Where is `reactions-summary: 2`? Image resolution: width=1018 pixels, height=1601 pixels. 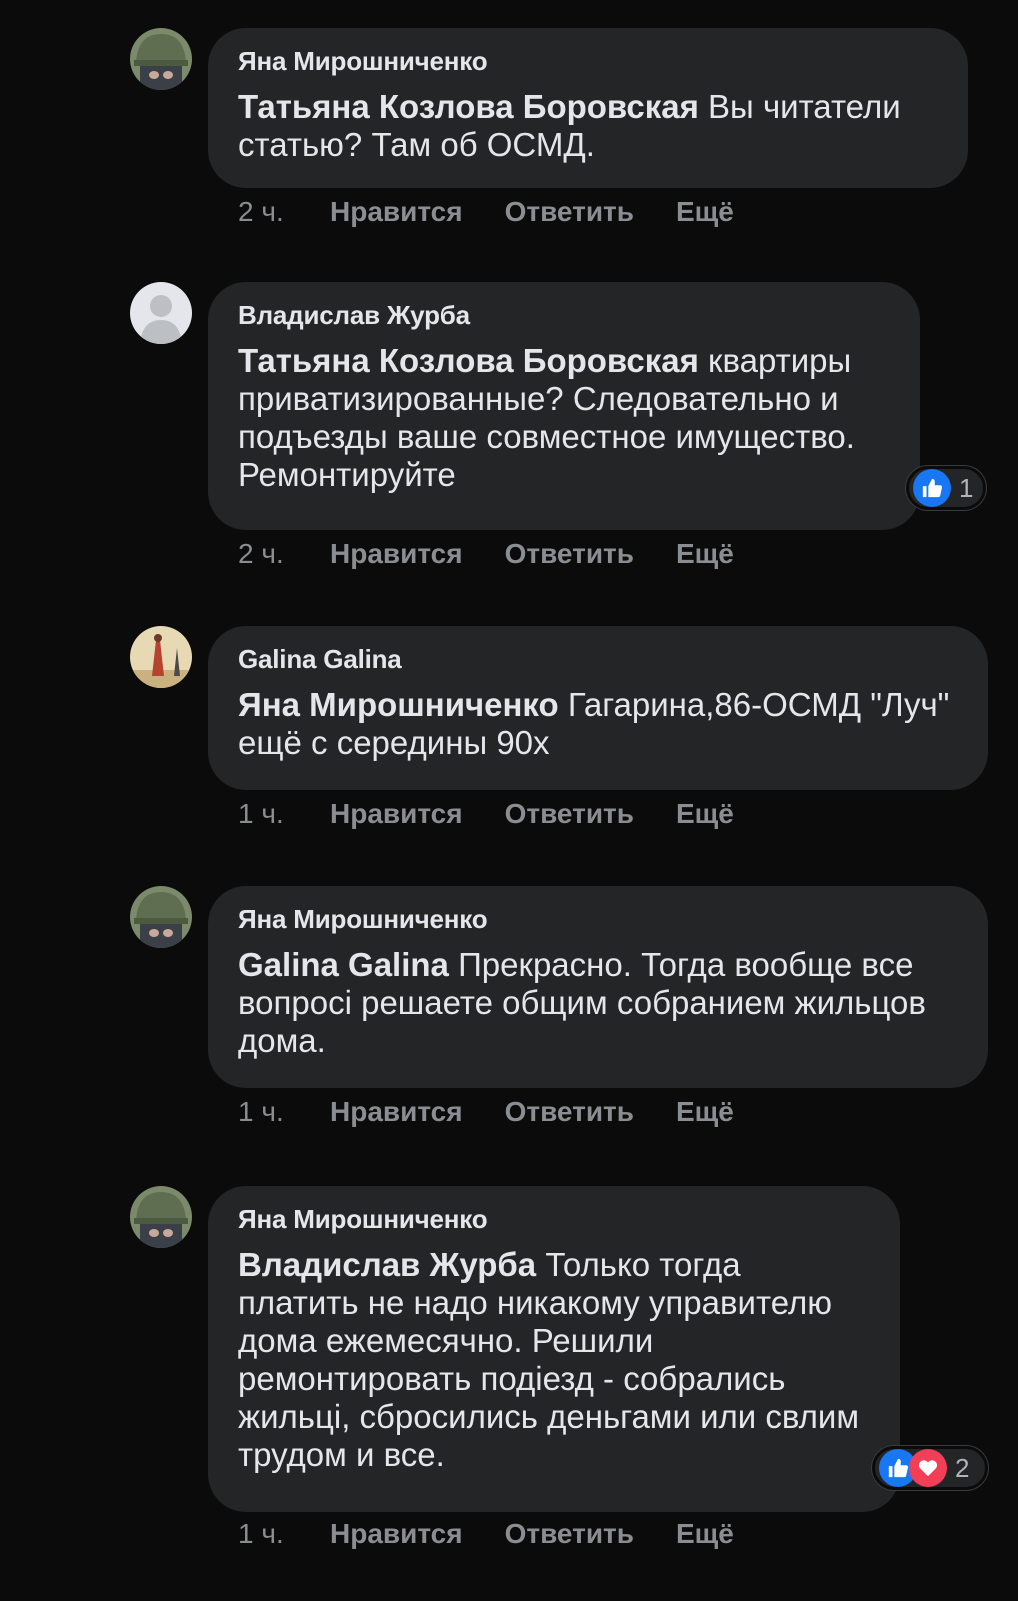 reactions-summary: 2 is located at coordinates (930, 1468).